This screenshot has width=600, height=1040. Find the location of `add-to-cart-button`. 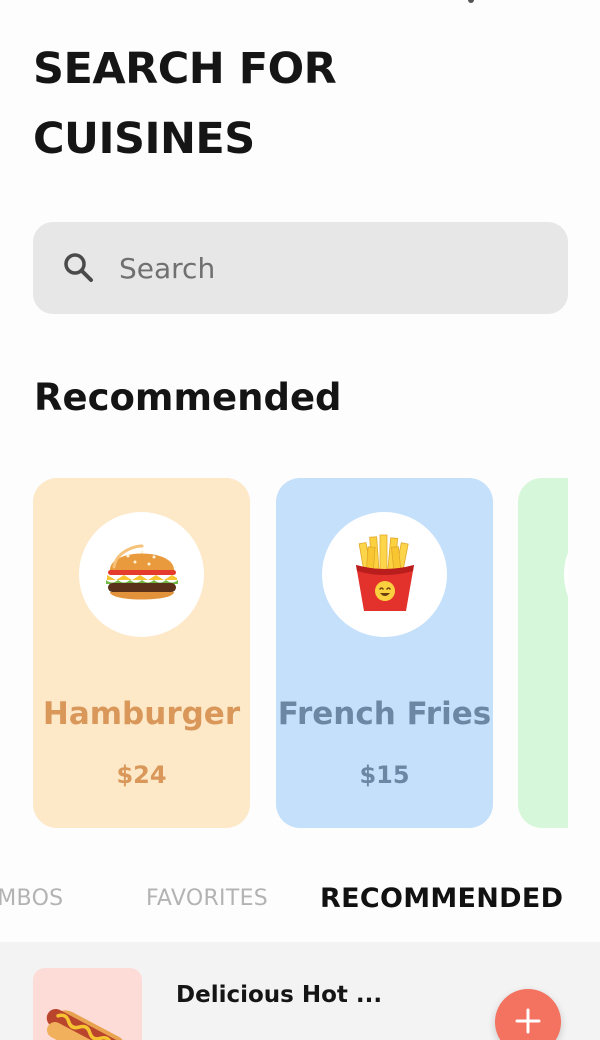

add-to-cart-button is located at coordinates (528, 1014).